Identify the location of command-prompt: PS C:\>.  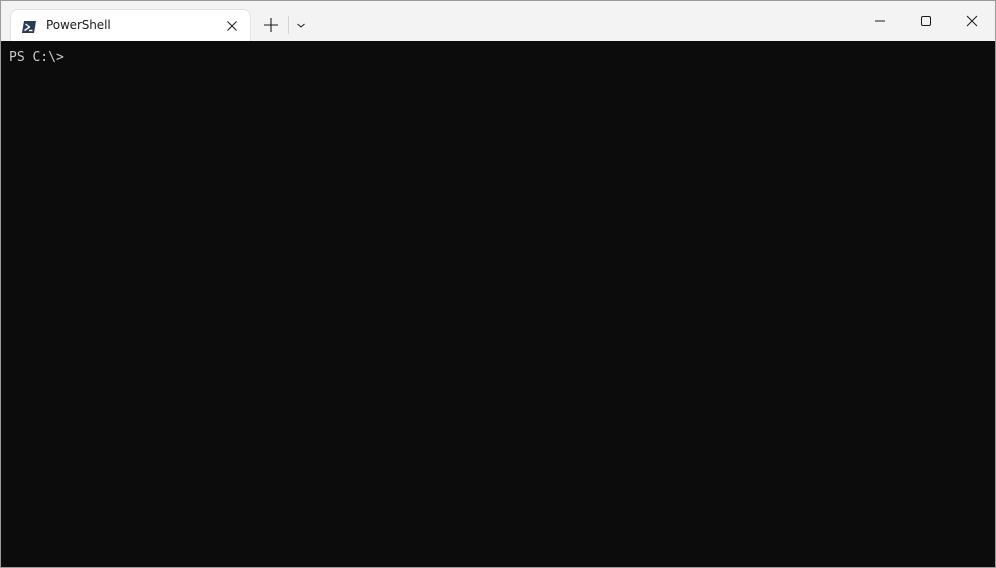
(36, 57).